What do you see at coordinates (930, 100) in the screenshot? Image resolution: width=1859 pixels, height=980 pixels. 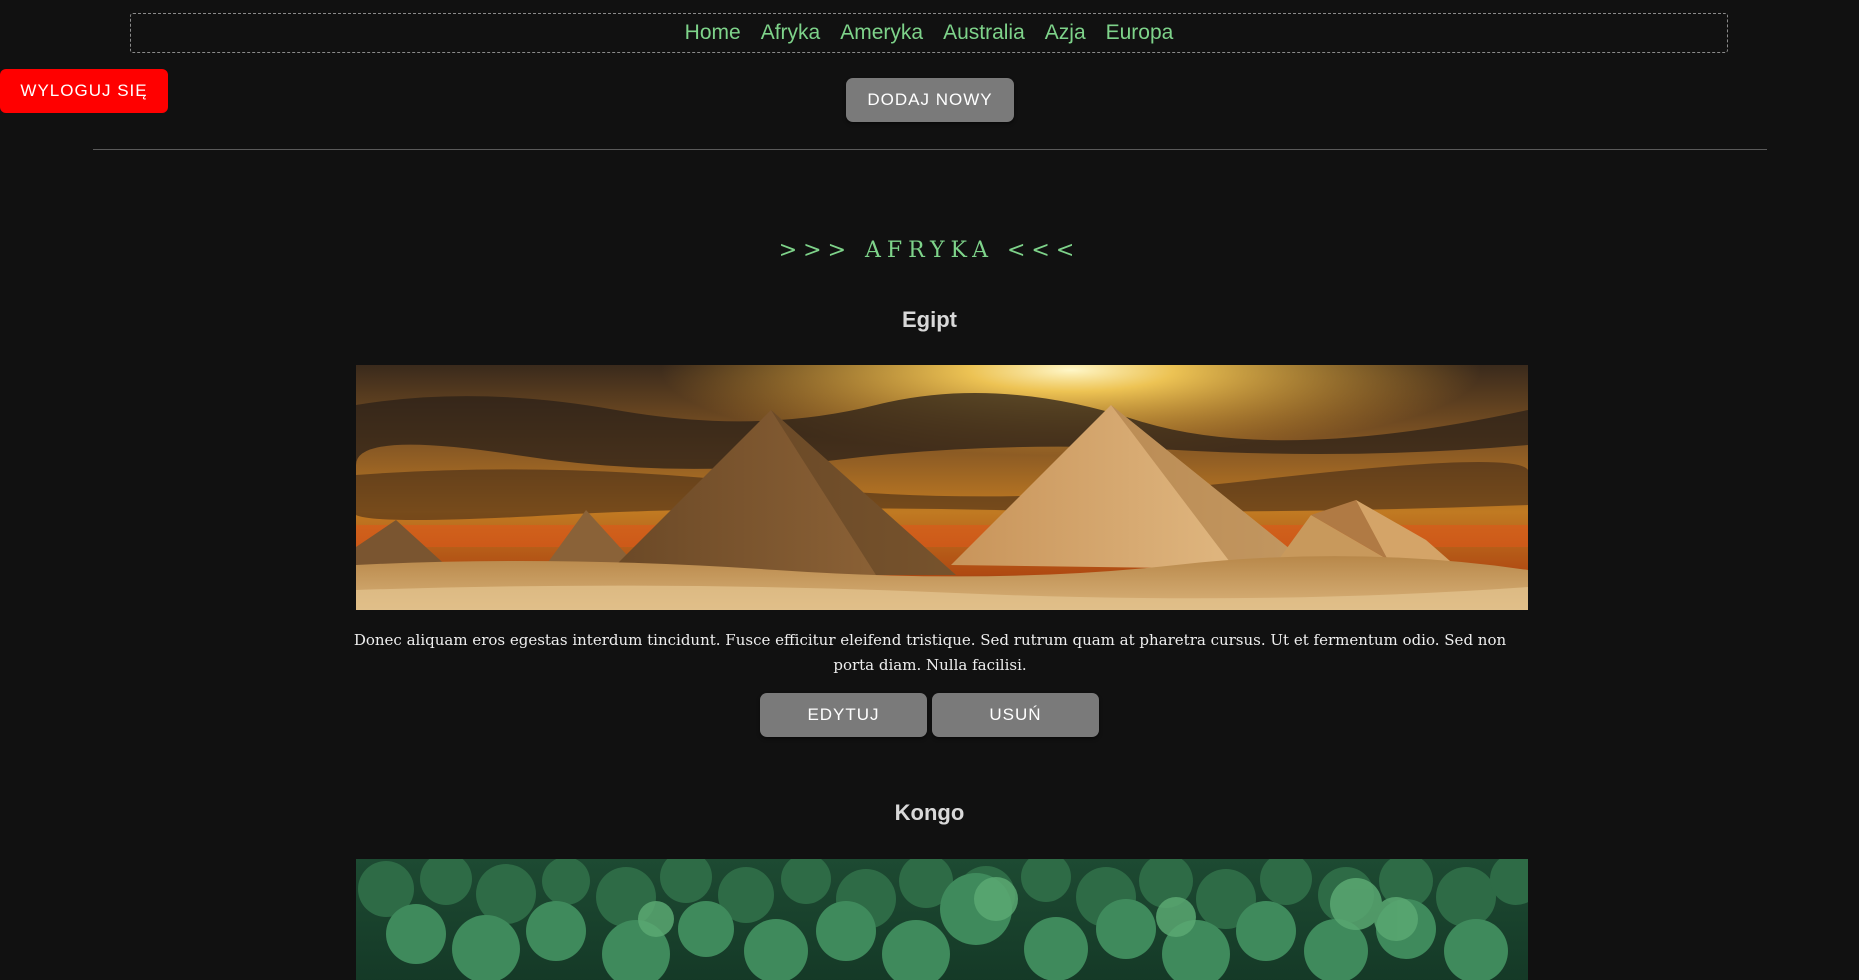 I see `add-new-button: DODAJ NOWY` at bounding box center [930, 100].